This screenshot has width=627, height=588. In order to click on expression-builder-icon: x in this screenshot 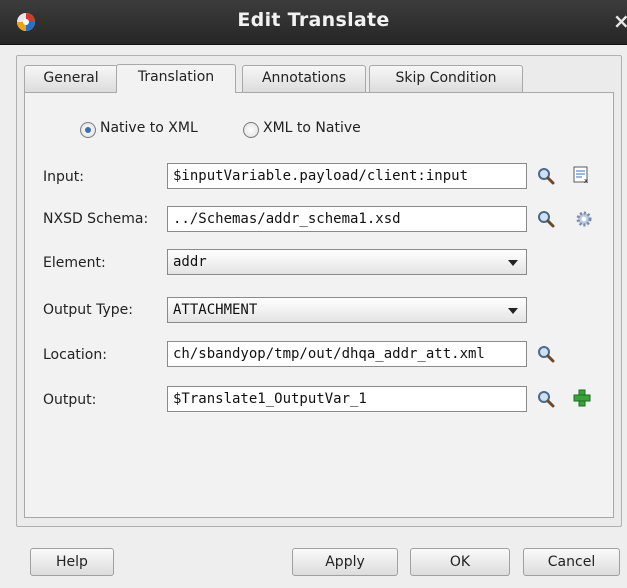, I will do `click(582, 175)`.